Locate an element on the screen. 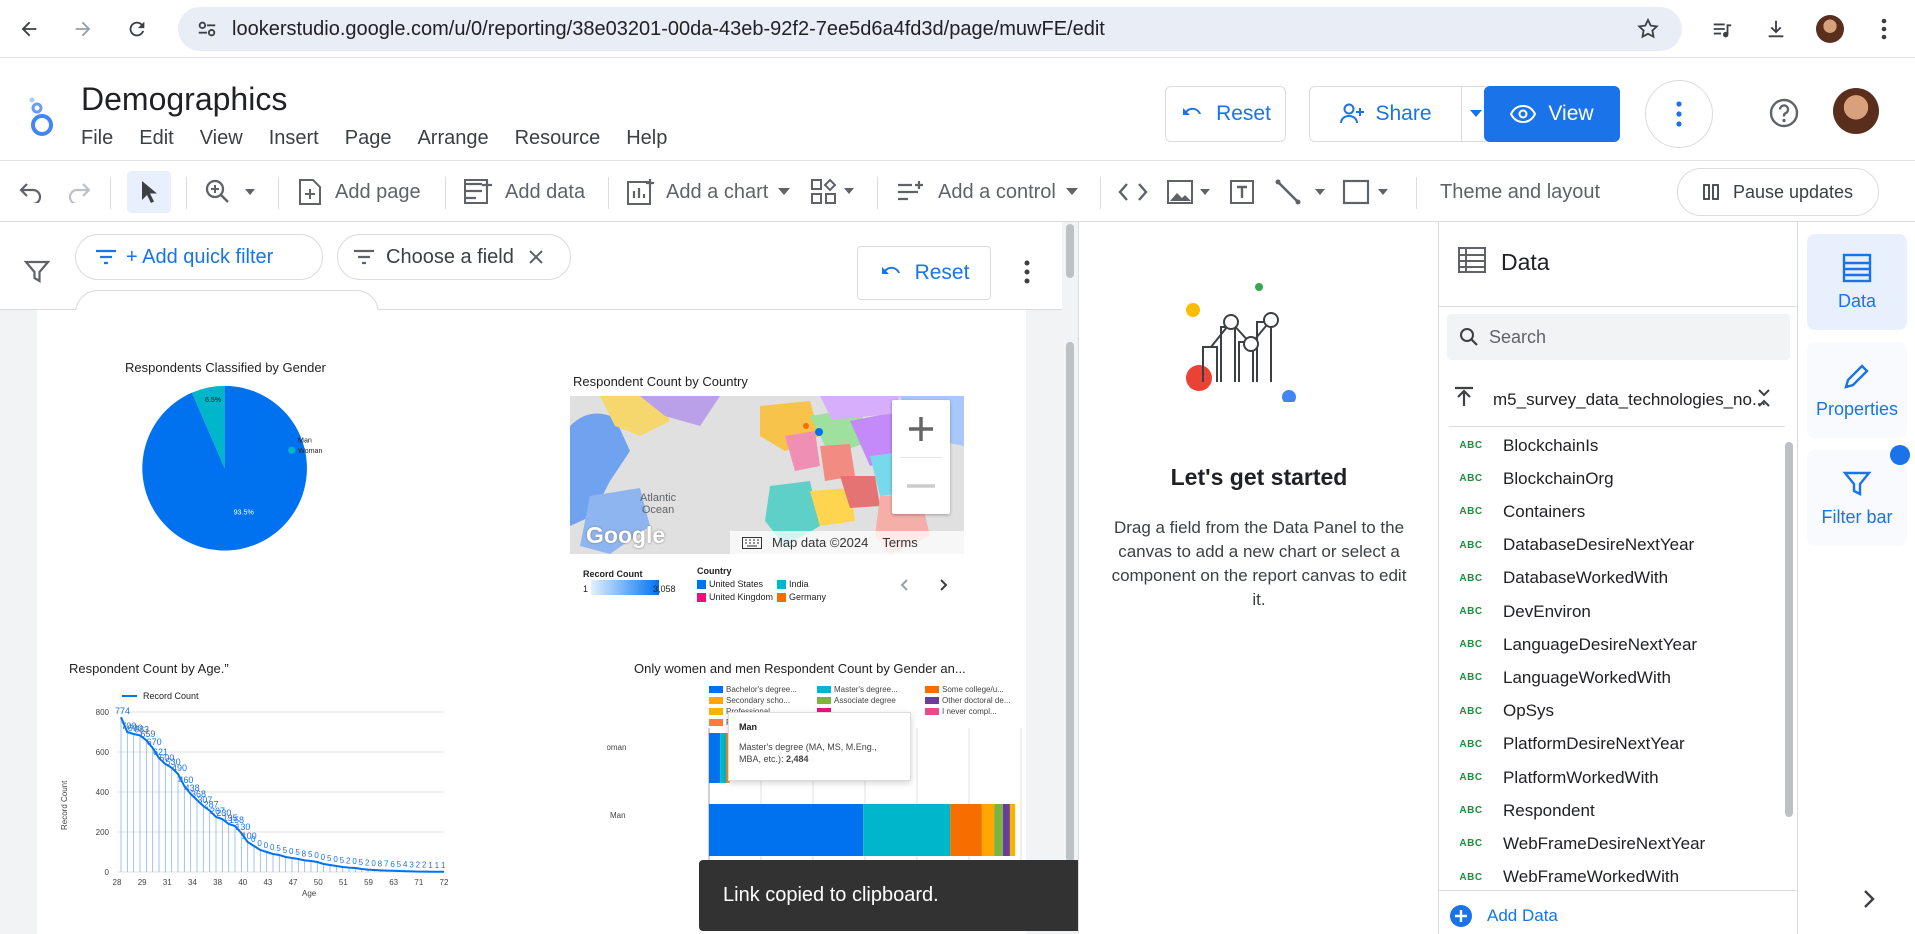 The height and width of the screenshot is (934, 1915). data-label: 0 is located at coordinates (291, 851).